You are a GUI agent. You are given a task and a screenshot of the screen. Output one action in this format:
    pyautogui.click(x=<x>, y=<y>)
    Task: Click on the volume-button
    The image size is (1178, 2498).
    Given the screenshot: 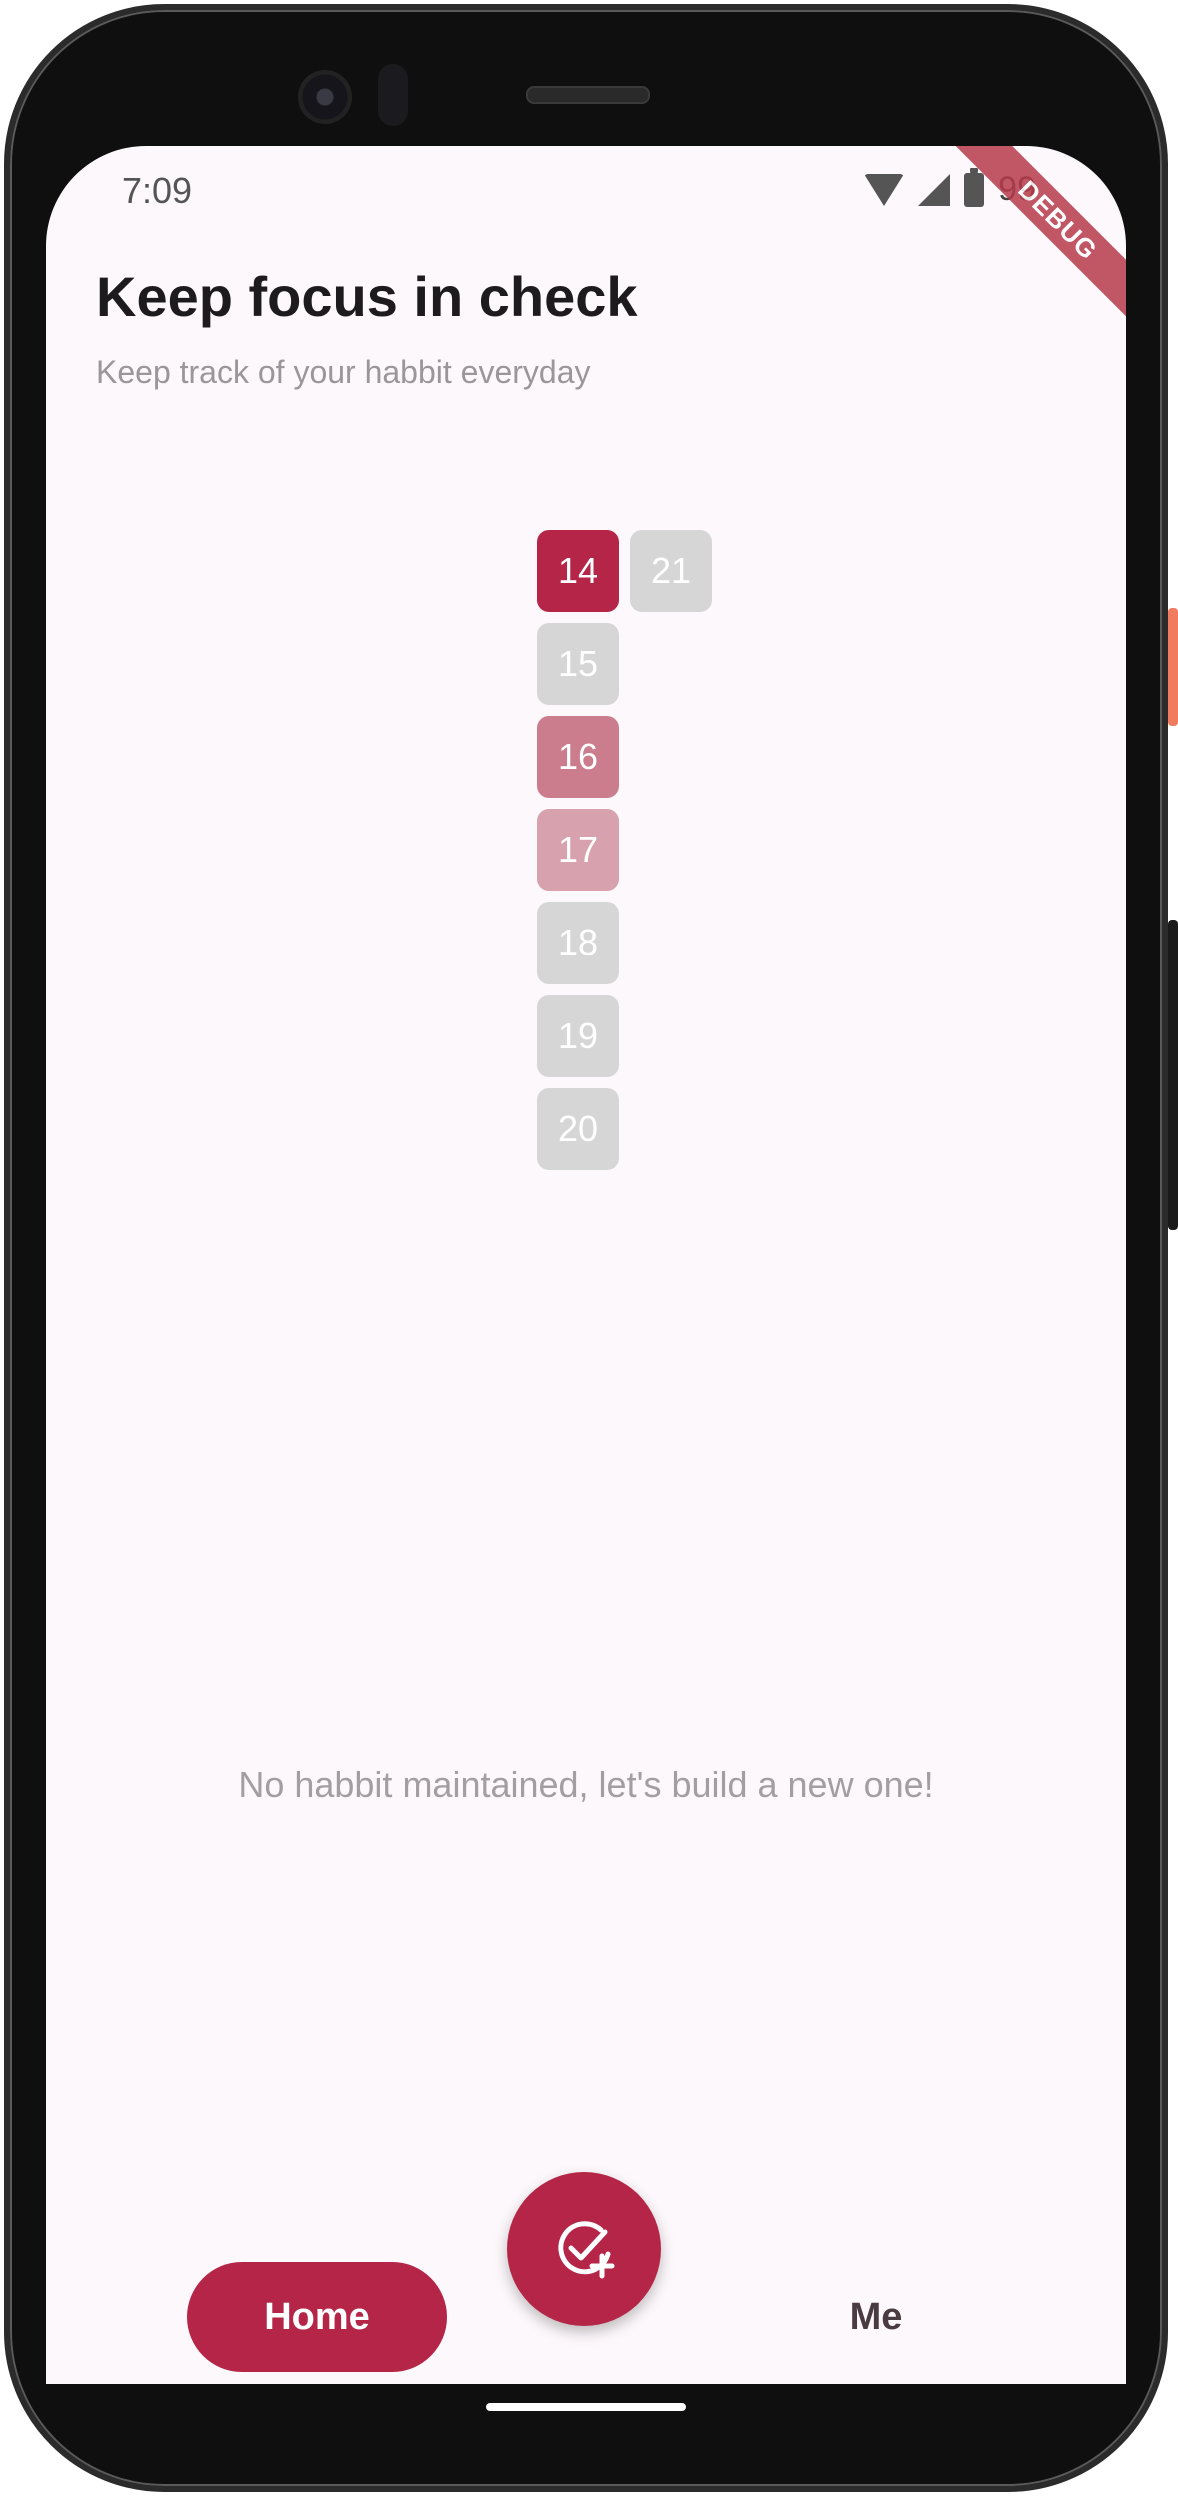 What is the action you would take?
    pyautogui.click(x=1173, y=1075)
    